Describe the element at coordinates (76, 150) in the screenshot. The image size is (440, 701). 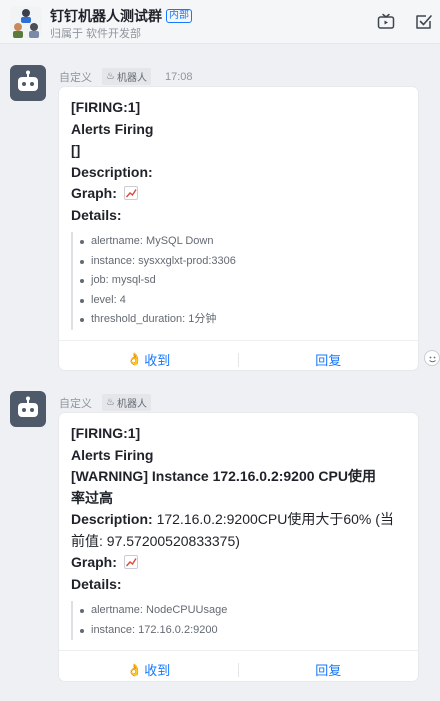
I see `alert-headline: []` at that location.